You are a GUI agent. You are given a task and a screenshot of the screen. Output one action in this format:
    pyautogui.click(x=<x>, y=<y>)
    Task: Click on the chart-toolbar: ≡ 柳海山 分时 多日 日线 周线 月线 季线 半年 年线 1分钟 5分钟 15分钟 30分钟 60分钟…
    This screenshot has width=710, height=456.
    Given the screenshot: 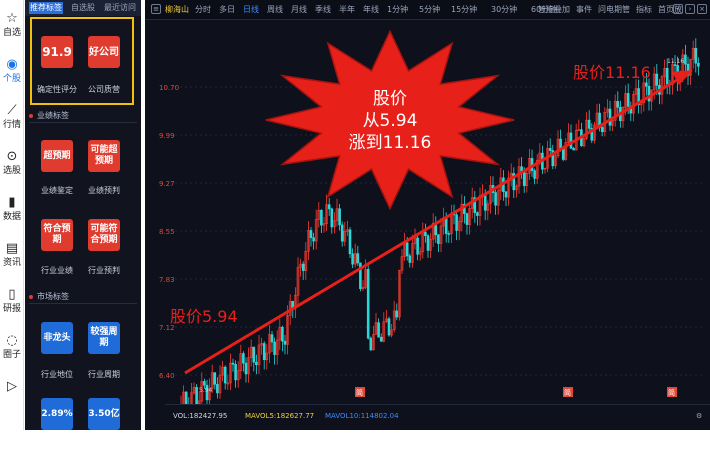 What is the action you would take?
    pyautogui.click(x=427, y=10)
    